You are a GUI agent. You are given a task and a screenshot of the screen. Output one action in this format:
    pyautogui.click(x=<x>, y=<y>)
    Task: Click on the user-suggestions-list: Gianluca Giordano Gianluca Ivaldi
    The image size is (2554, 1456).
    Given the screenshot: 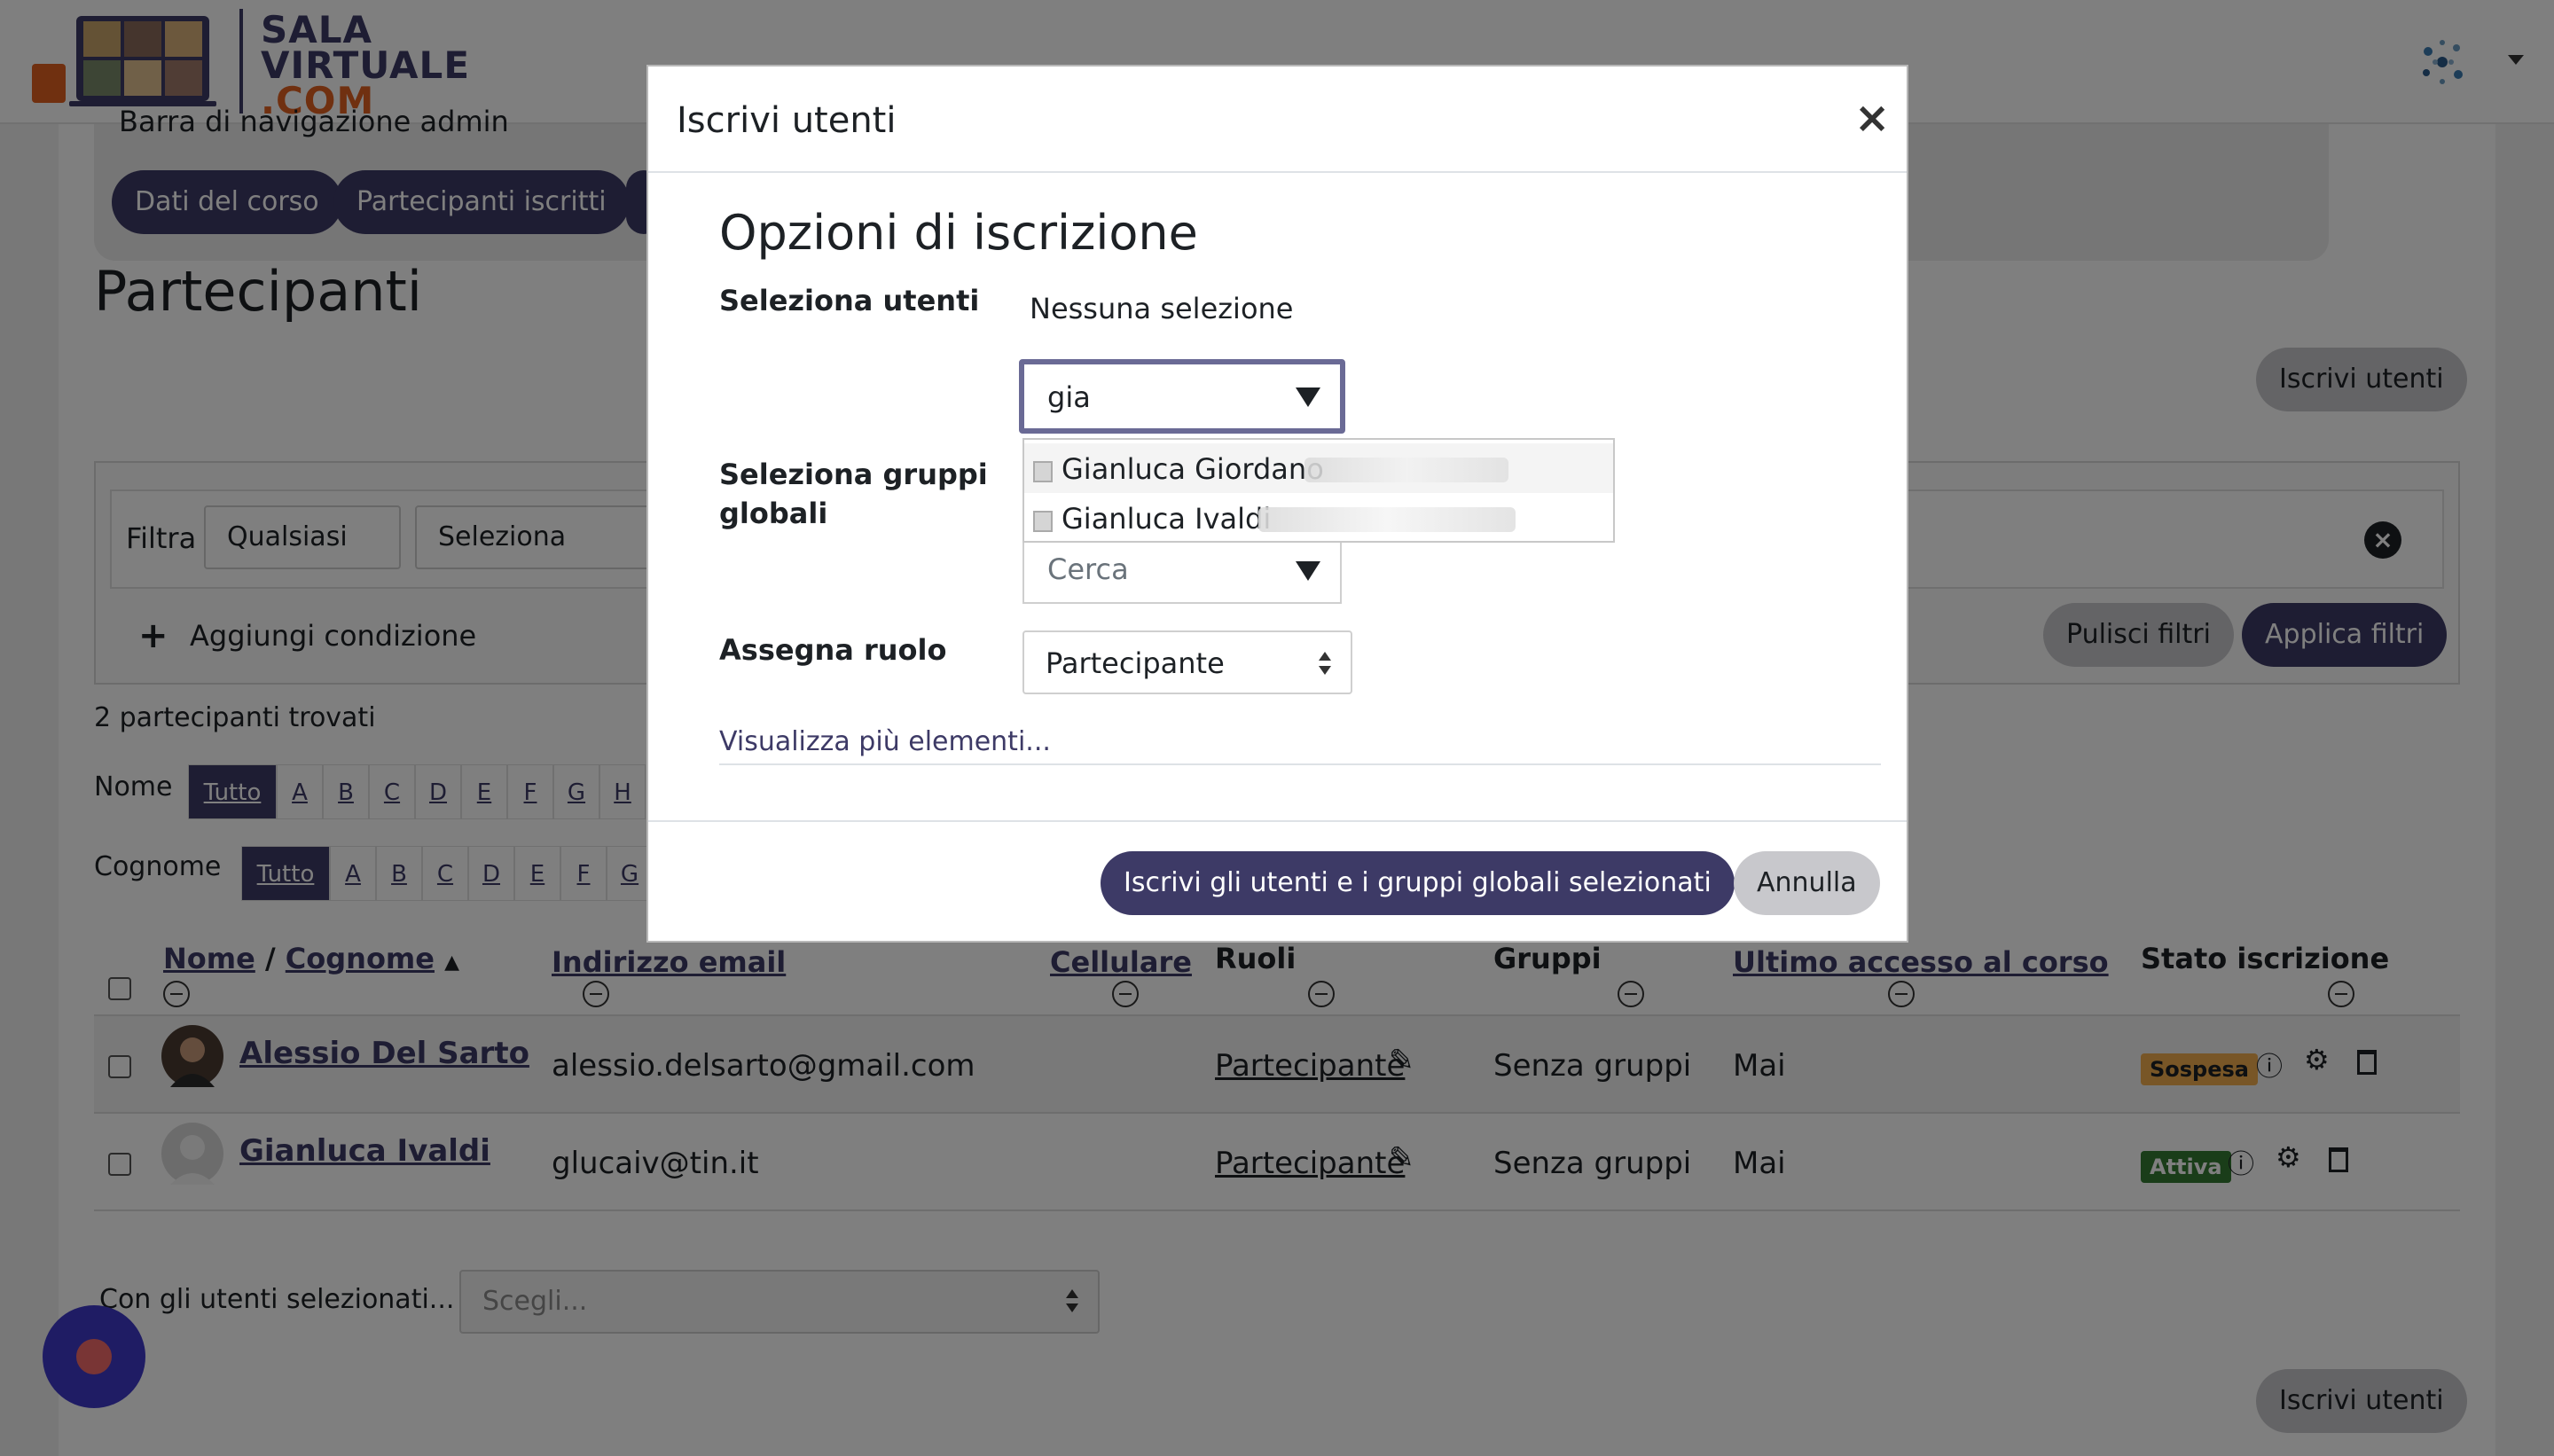 What is the action you would take?
    pyautogui.click(x=1318, y=490)
    